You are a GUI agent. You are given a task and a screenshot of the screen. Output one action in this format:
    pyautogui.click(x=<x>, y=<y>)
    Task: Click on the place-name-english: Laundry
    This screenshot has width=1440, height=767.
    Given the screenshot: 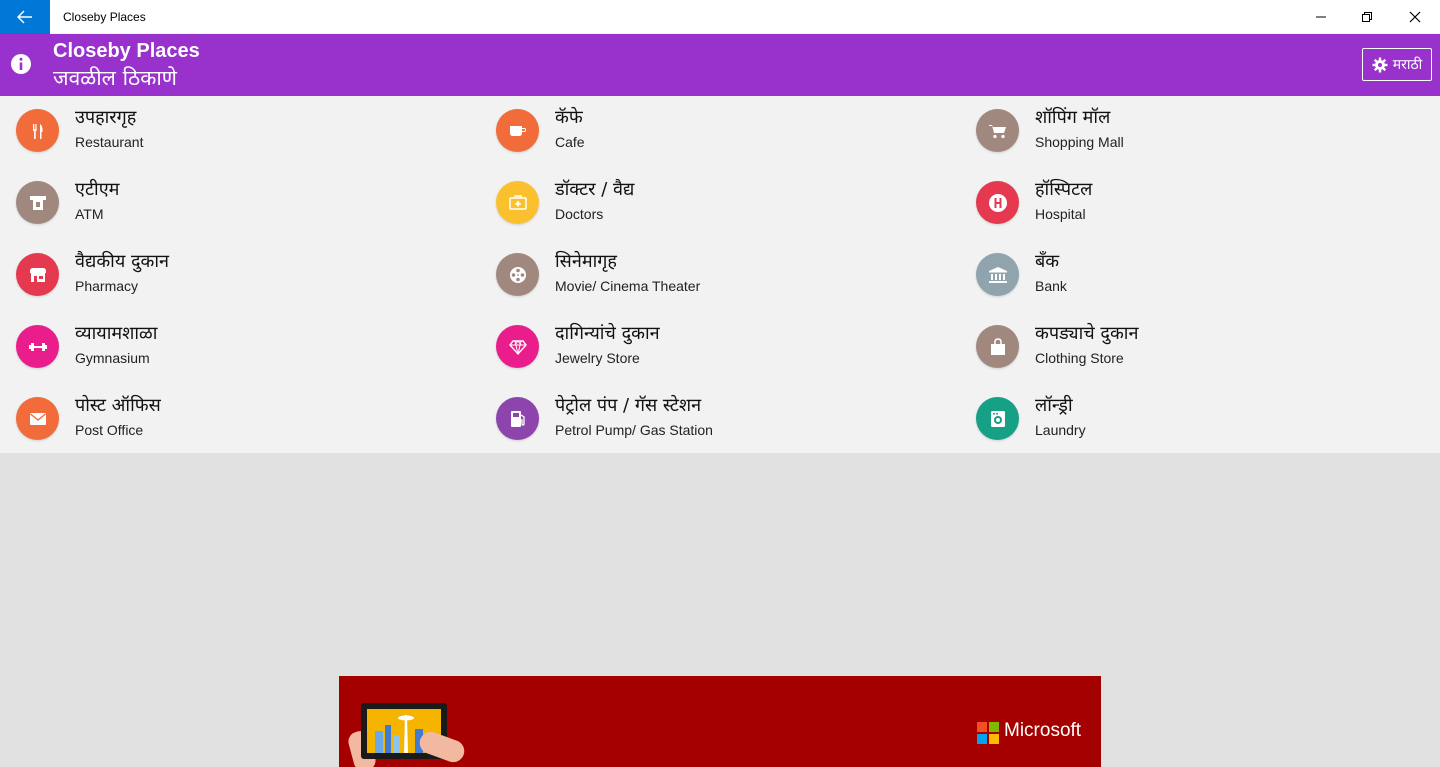 What is the action you would take?
    pyautogui.click(x=1060, y=430)
    